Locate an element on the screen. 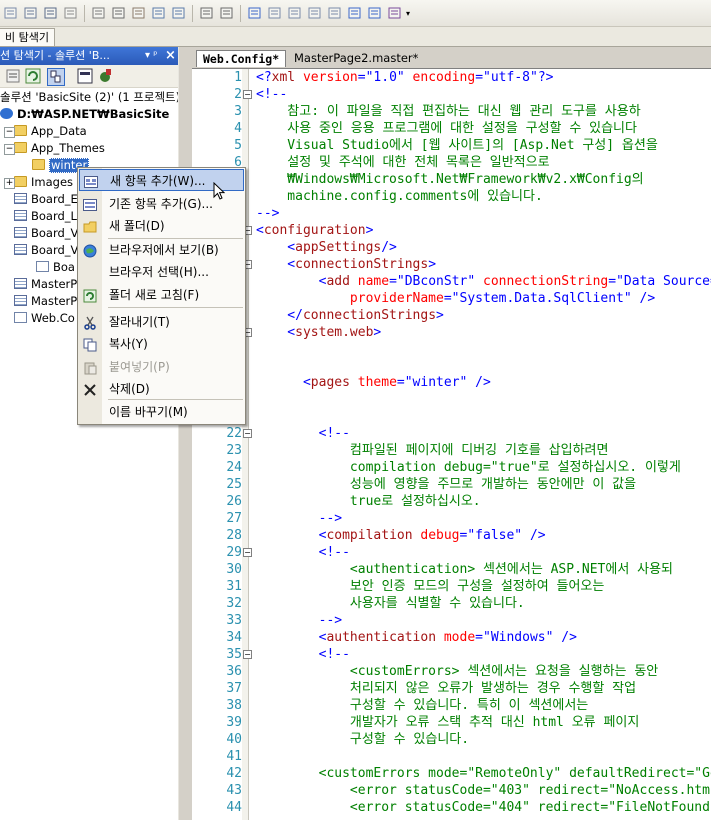  line-number: 31 is located at coordinates (234, 586).